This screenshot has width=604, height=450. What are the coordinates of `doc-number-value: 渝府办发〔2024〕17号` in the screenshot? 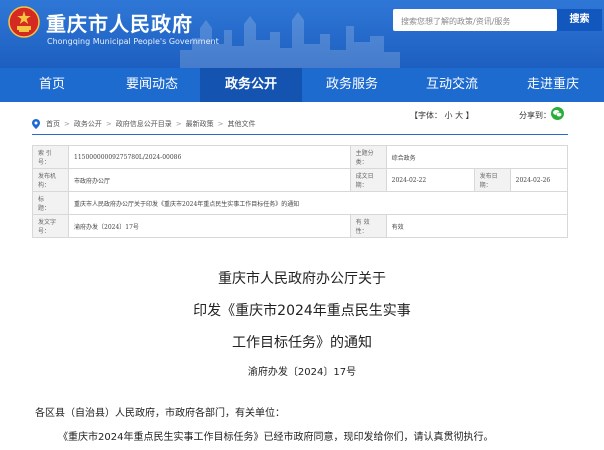 It's located at (209, 226).